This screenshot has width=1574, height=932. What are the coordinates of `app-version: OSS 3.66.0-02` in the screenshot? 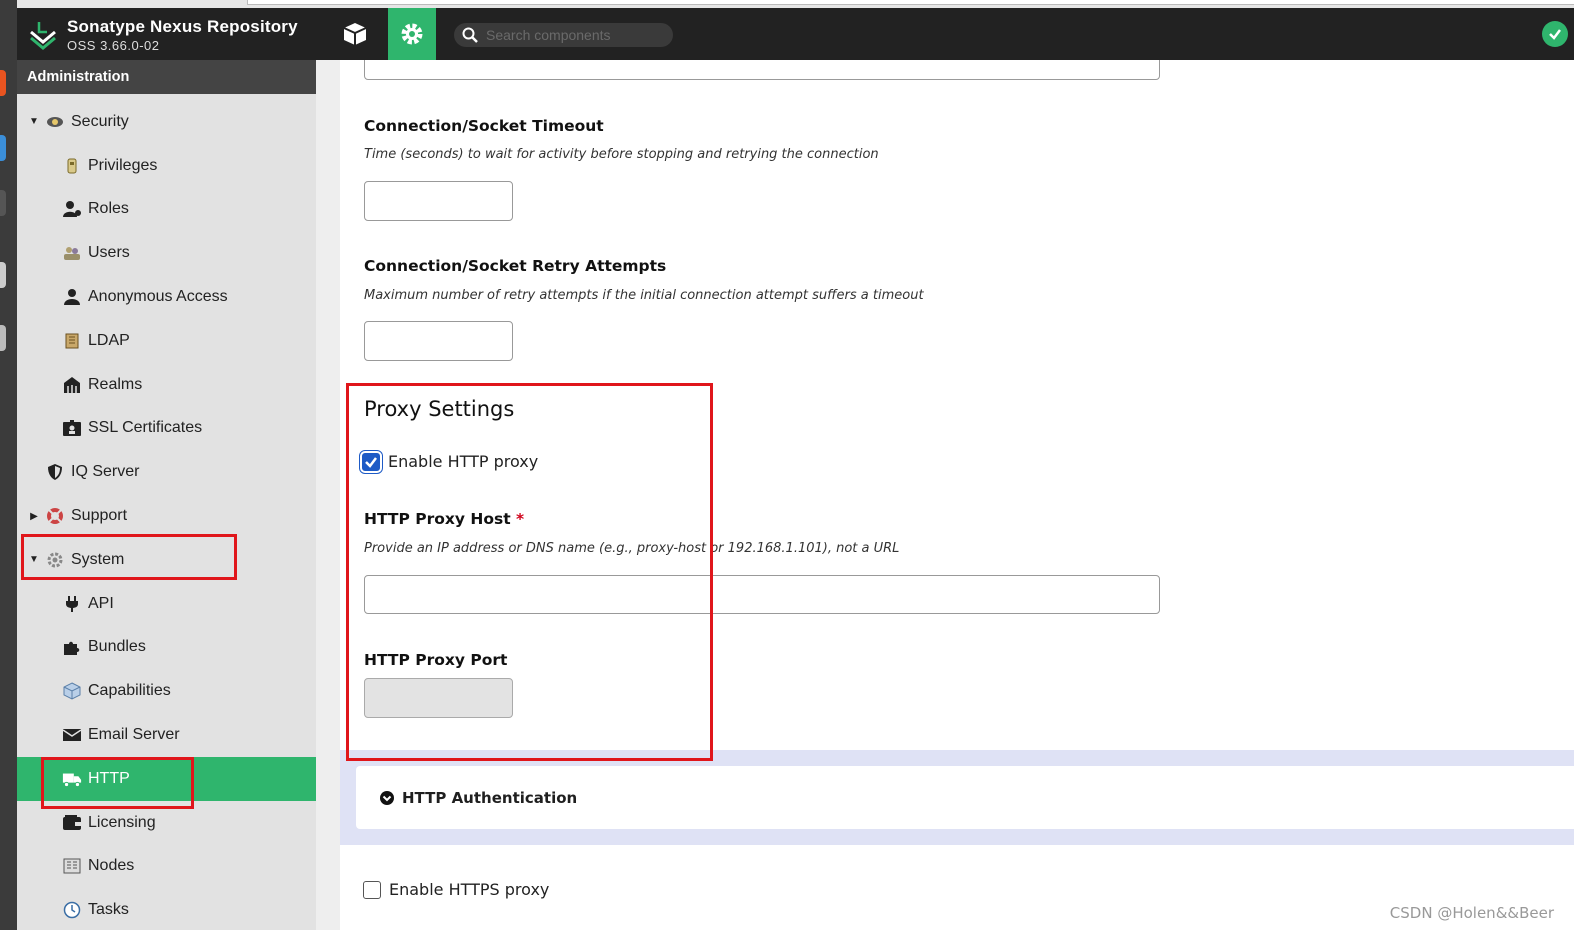 It's located at (113, 45).